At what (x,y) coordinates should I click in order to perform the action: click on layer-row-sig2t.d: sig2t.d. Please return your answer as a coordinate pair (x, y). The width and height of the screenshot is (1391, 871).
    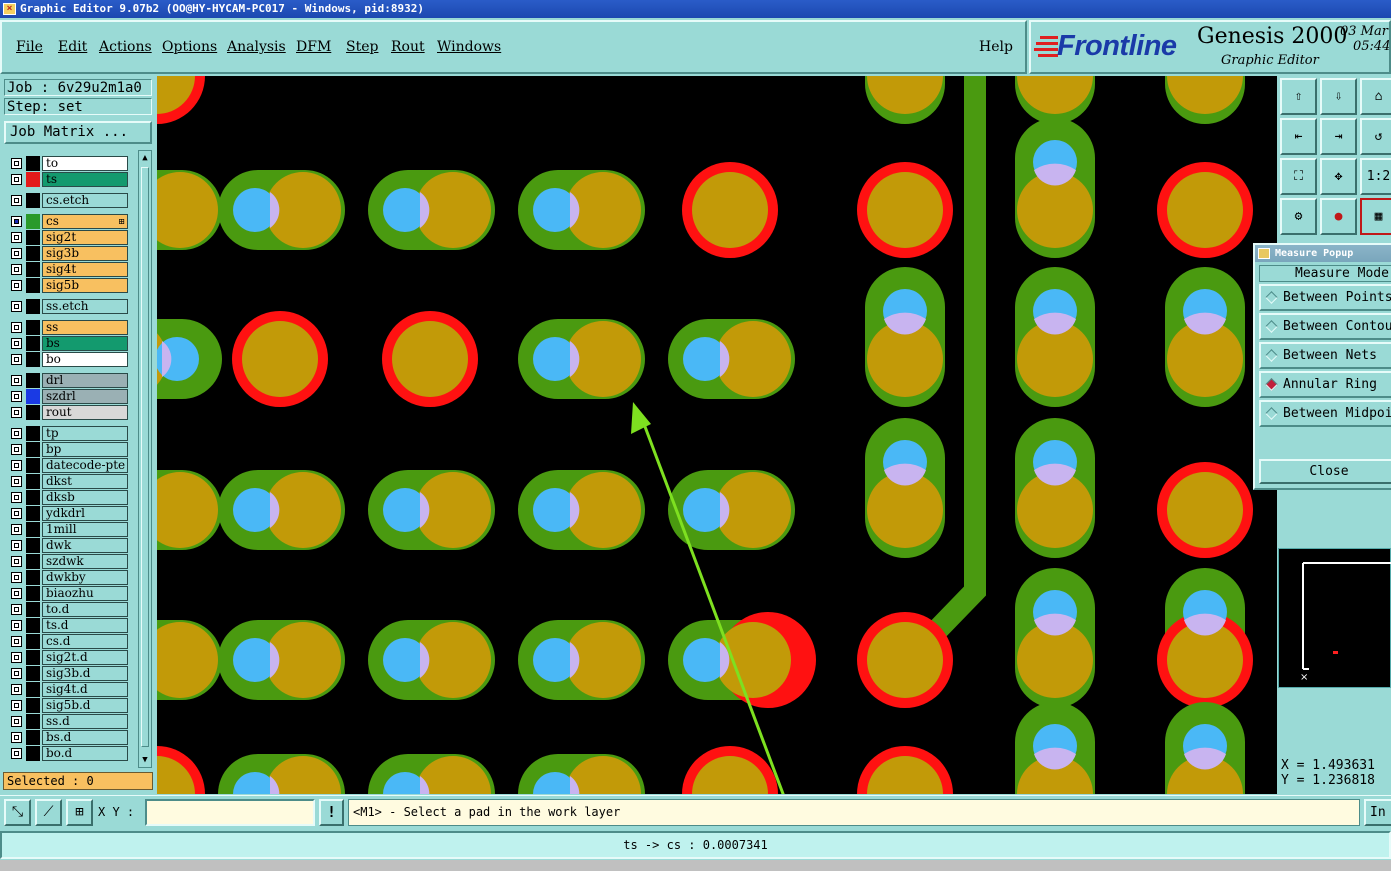
    Looking at the image, I should click on (68, 657).